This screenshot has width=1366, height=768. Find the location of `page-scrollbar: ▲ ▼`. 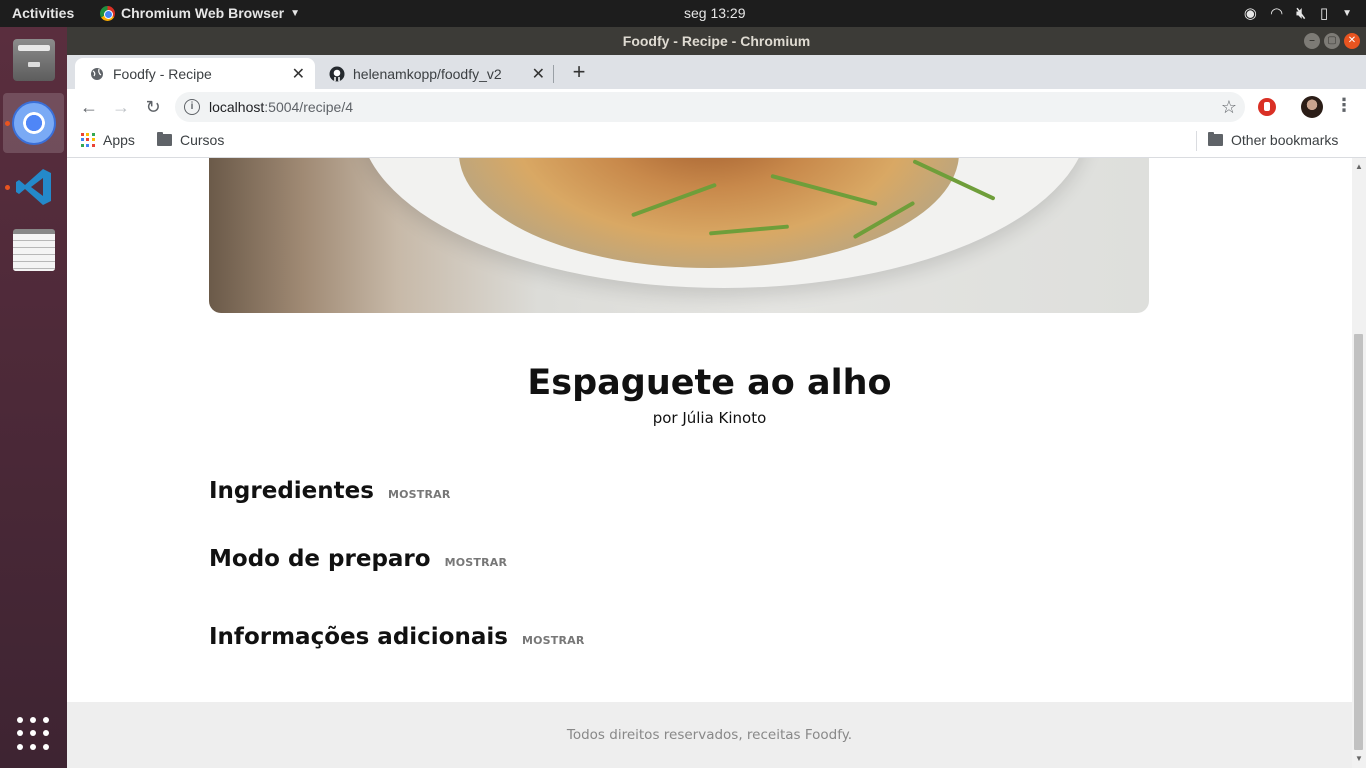

page-scrollbar: ▲ ▼ is located at coordinates (1359, 463).